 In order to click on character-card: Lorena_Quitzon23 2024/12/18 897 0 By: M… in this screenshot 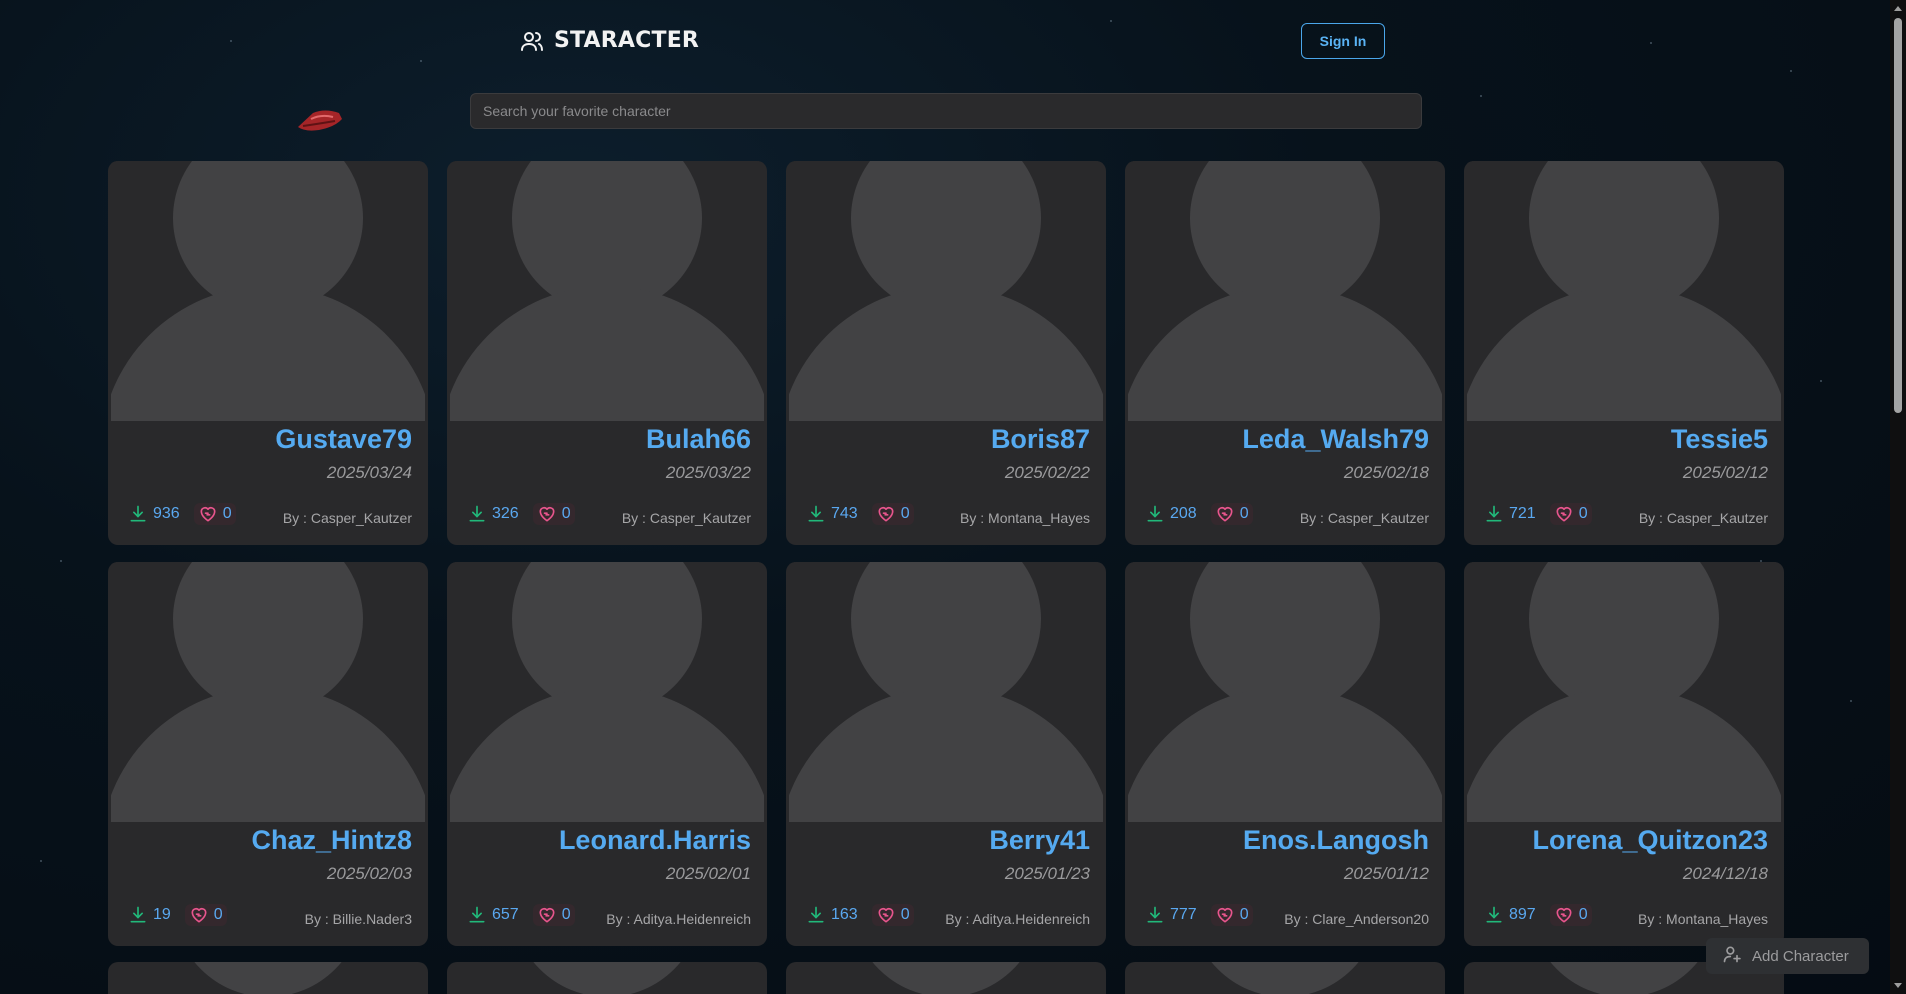, I will do `click(1624, 754)`.